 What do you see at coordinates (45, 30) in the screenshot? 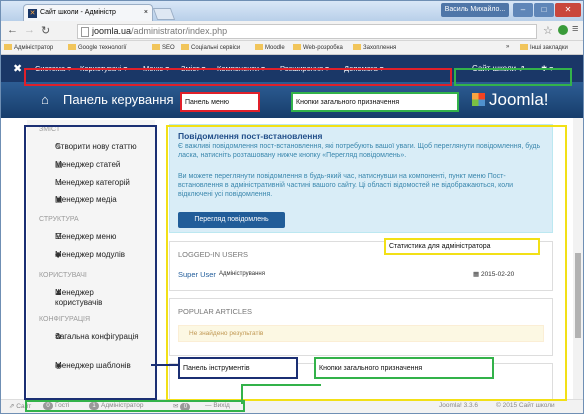
I see `reload-icon: ↻` at bounding box center [45, 30].